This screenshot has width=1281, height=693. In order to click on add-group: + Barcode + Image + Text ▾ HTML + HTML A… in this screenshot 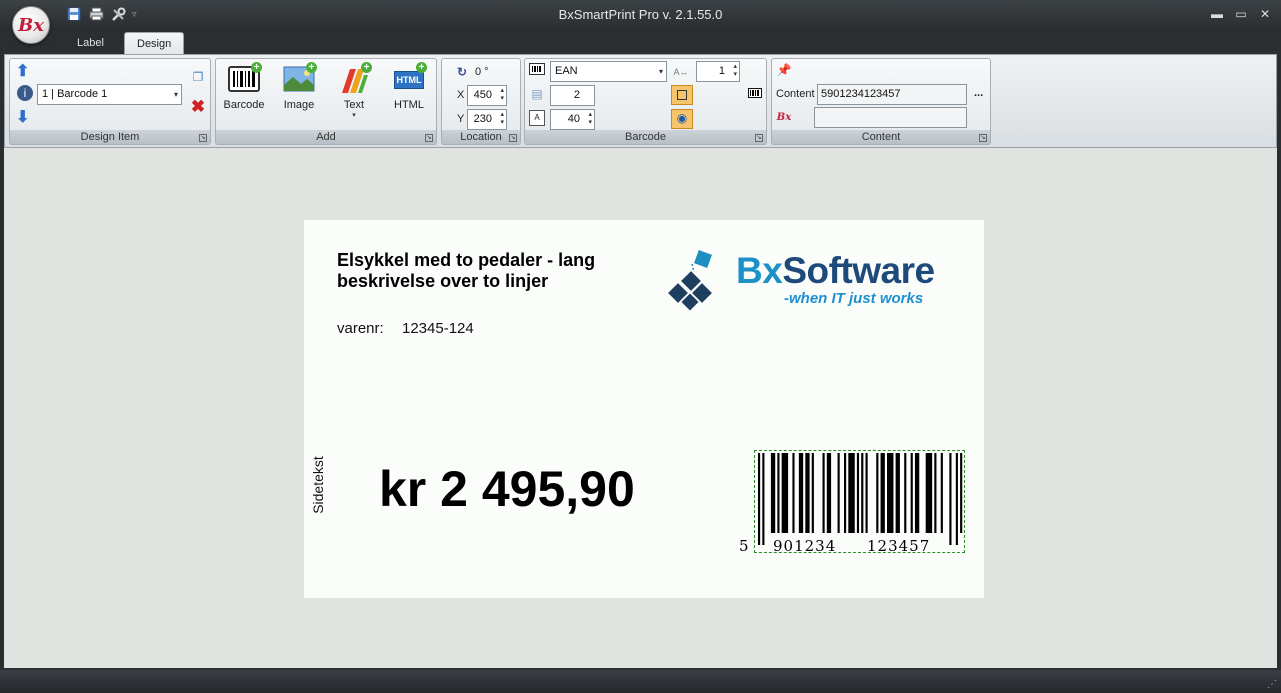, I will do `click(326, 101)`.